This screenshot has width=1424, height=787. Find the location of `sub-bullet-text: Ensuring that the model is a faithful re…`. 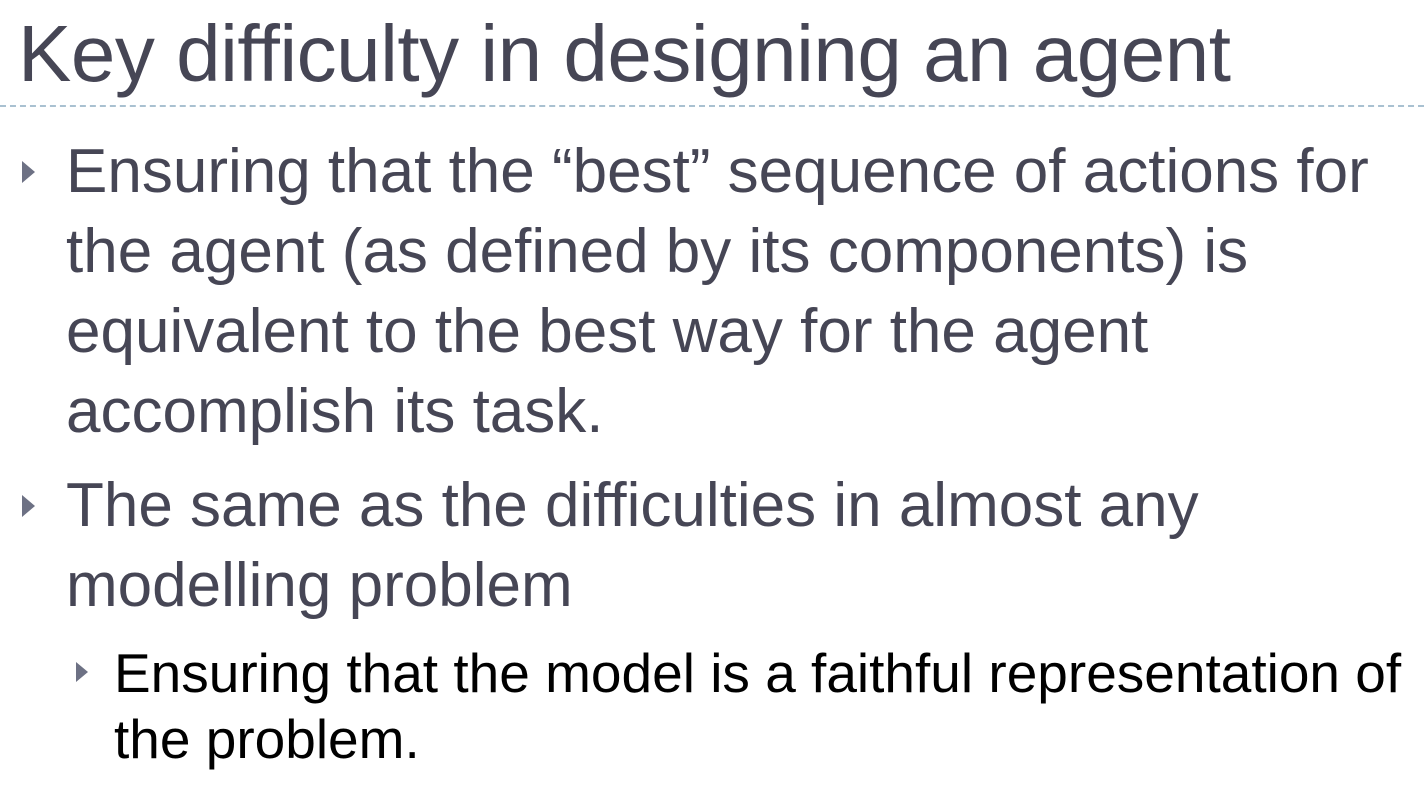

sub-bullet-text: Ensuring that the model is a faithful re… is located at coordinates (758, 706).